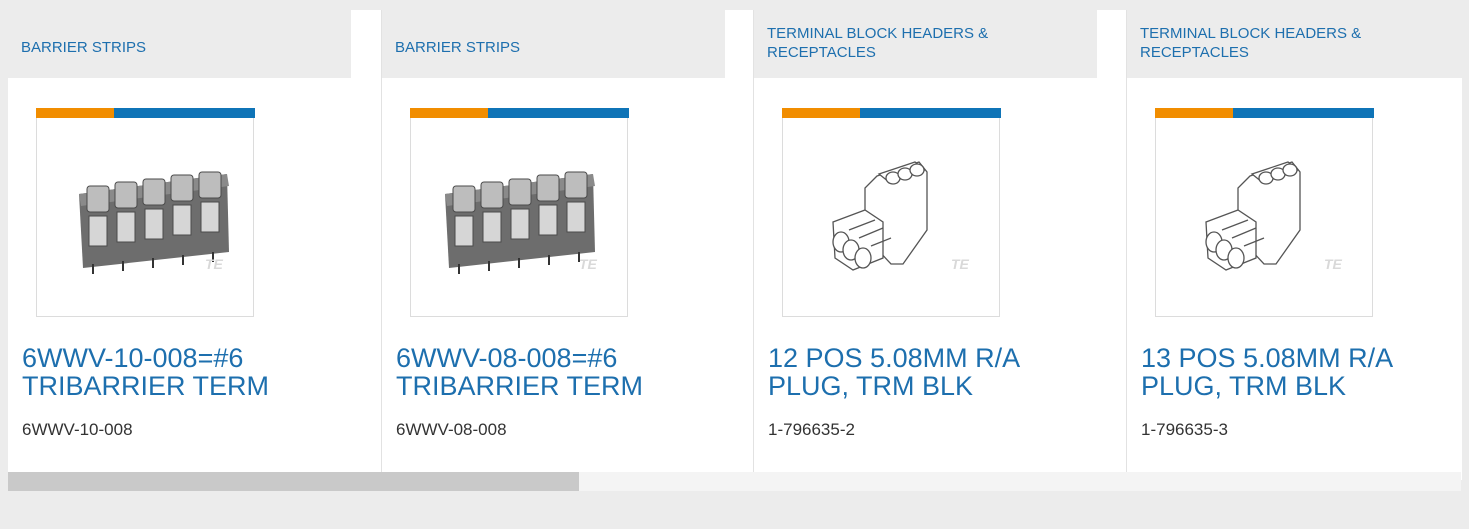 The height and width of the screenshot is (529, 1469). What do you see at coordinates (811, 429) in the screenshot?
I see `part-number: 1-796635-2` at bounding box center [811, 429].